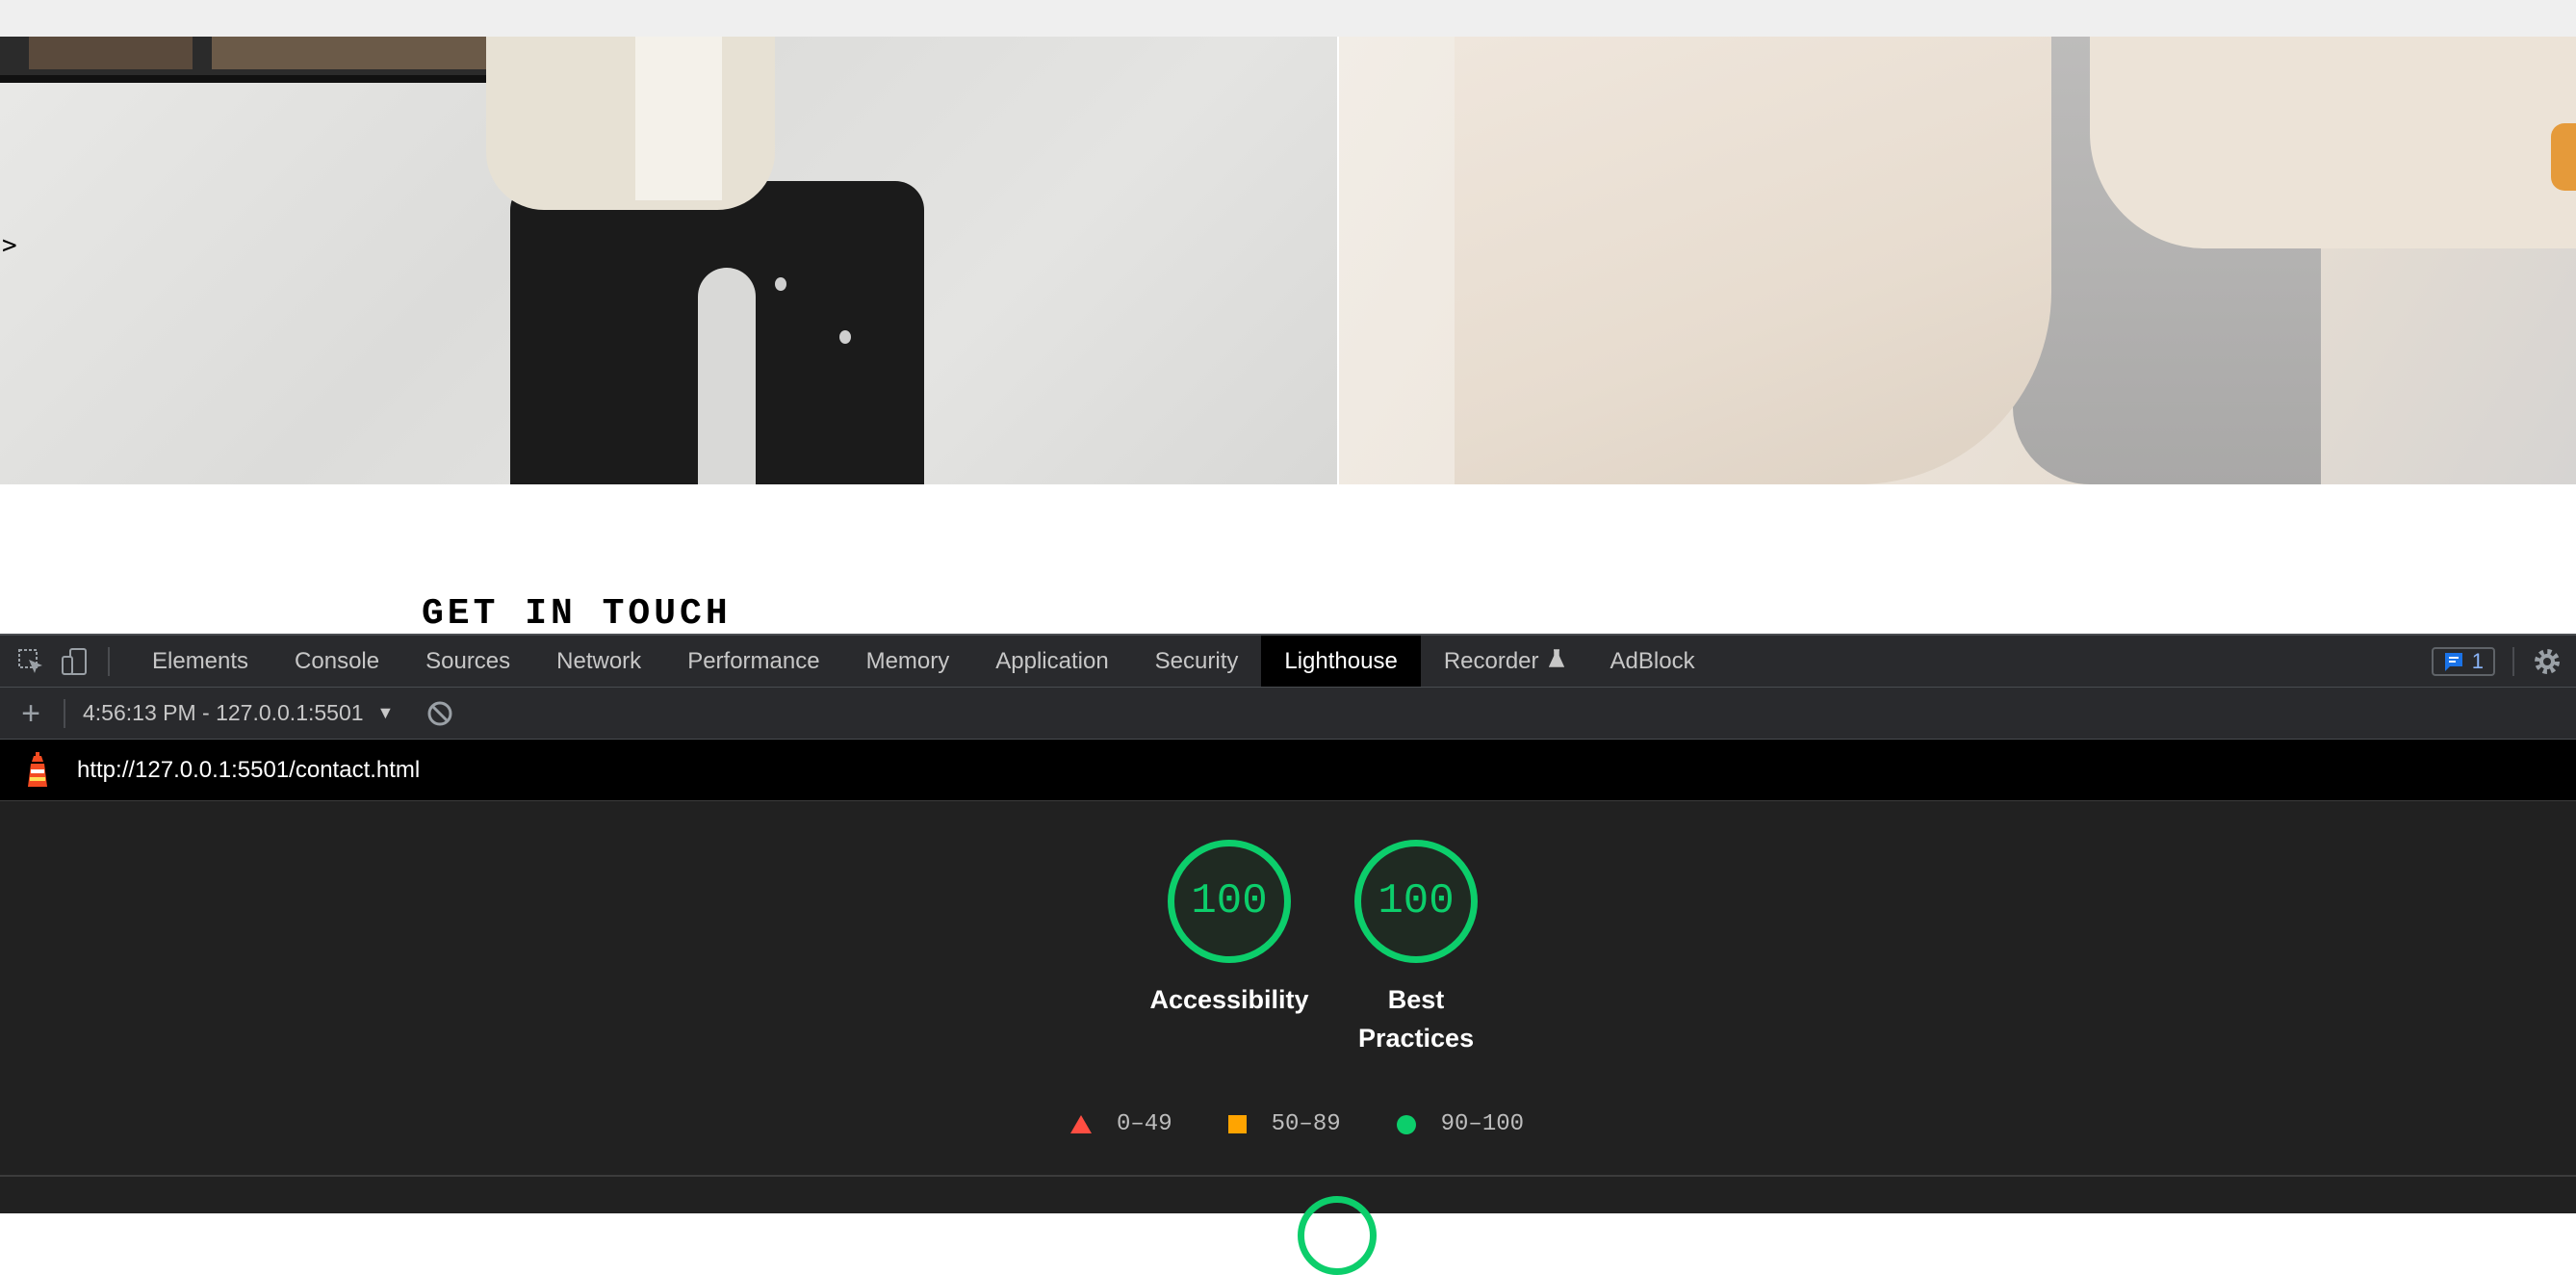 Image resolution: width=2576 pixels, height=1275 pixels. What do you see at coordinates (200, 661) in the screenshot?
I see `tab-elements: Elements` at bounding box center [200, 661].